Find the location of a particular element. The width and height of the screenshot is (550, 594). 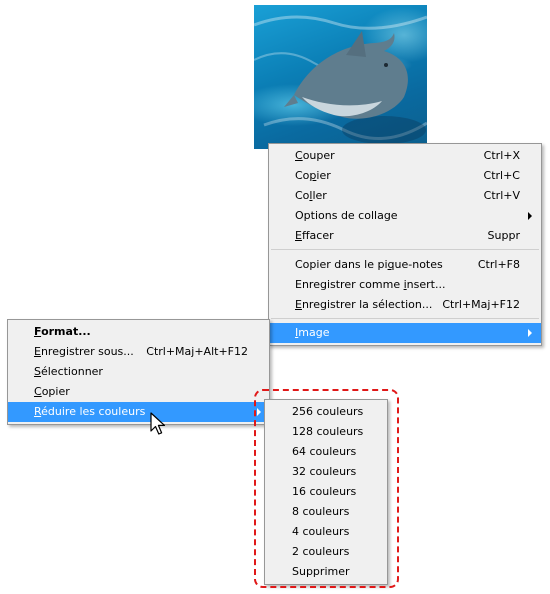

dolphin-image is located at coordinates (340, 77).